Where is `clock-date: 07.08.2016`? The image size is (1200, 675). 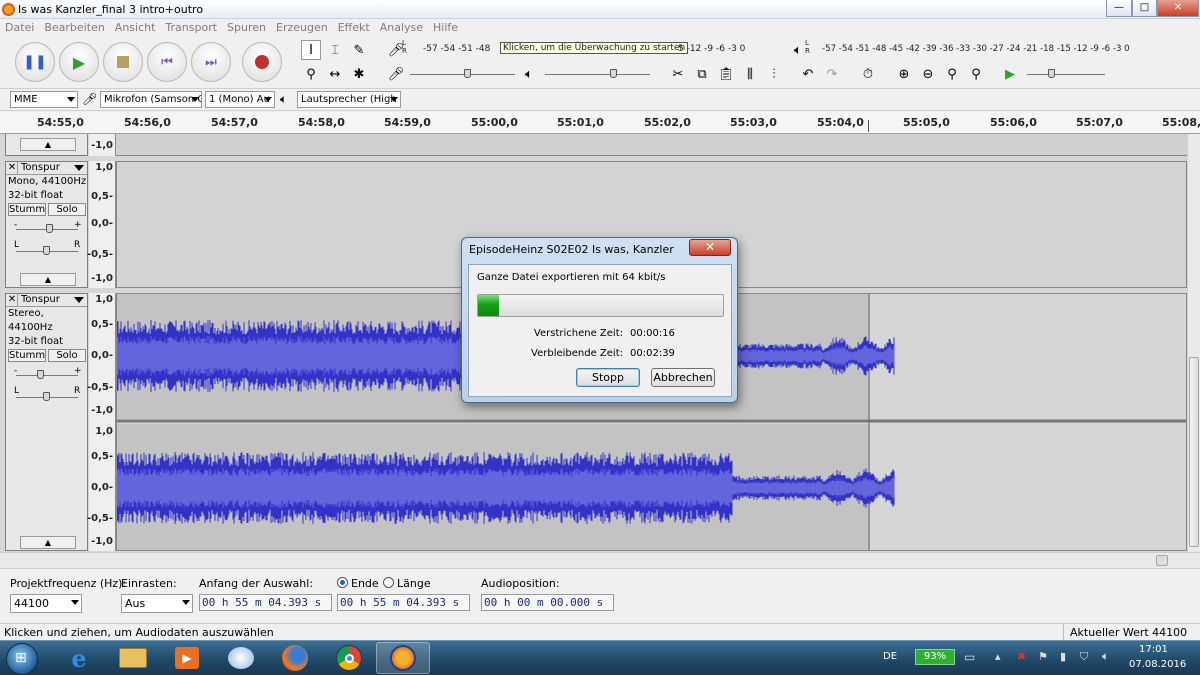
clock-date: 07.08.2016 is located at coordinates (1157, 664).